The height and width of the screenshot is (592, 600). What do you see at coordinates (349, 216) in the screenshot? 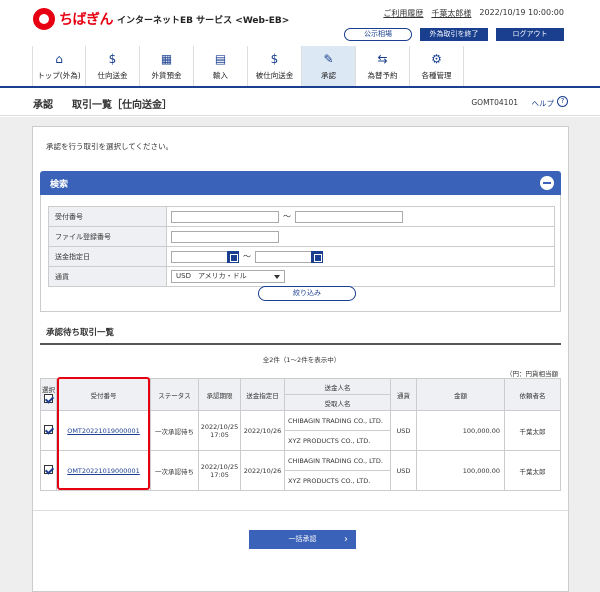
I see `receipt-no-to-input` at bounding box center [349, 216].